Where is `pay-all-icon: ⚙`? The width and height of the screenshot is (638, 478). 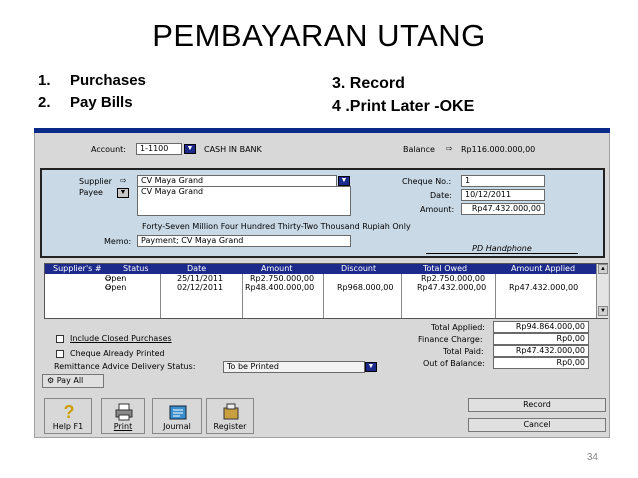 pay-all-icon: ⚙ is located at coordinates (52, 380).